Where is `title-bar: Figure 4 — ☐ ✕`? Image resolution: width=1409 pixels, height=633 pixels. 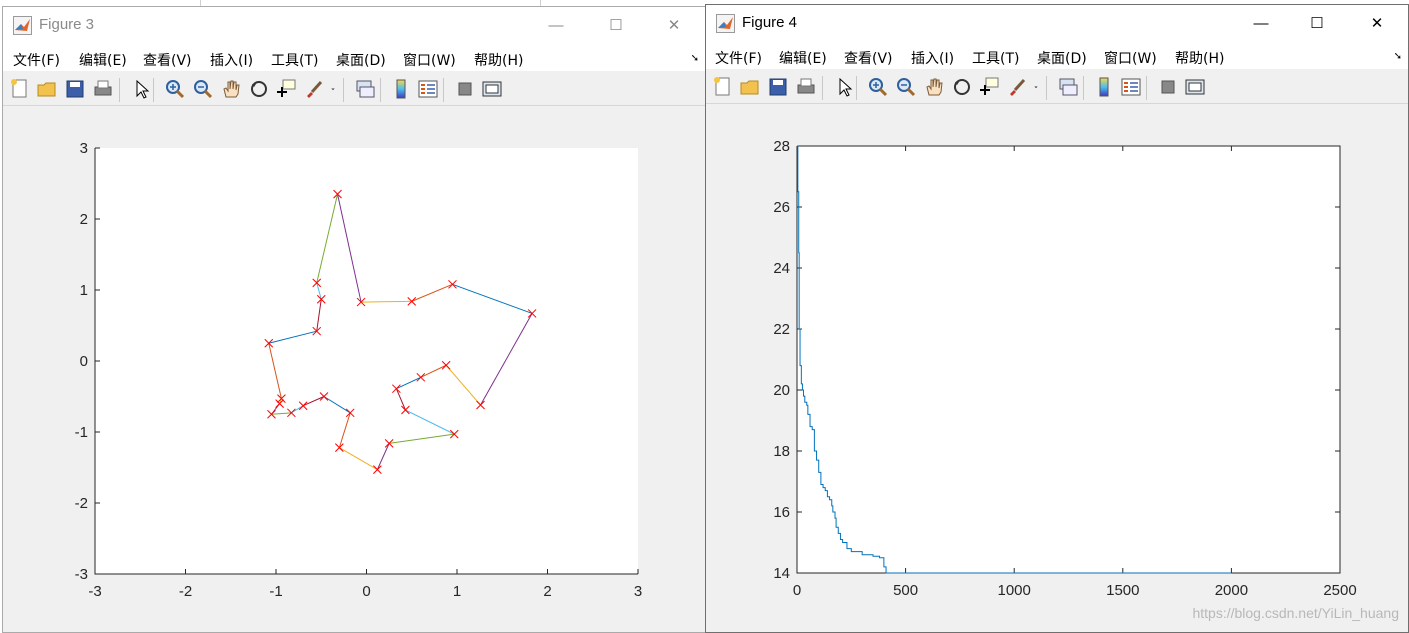 title-bar: Figure 4 — ☐ ✕ is located at coordinates (1057, 23).